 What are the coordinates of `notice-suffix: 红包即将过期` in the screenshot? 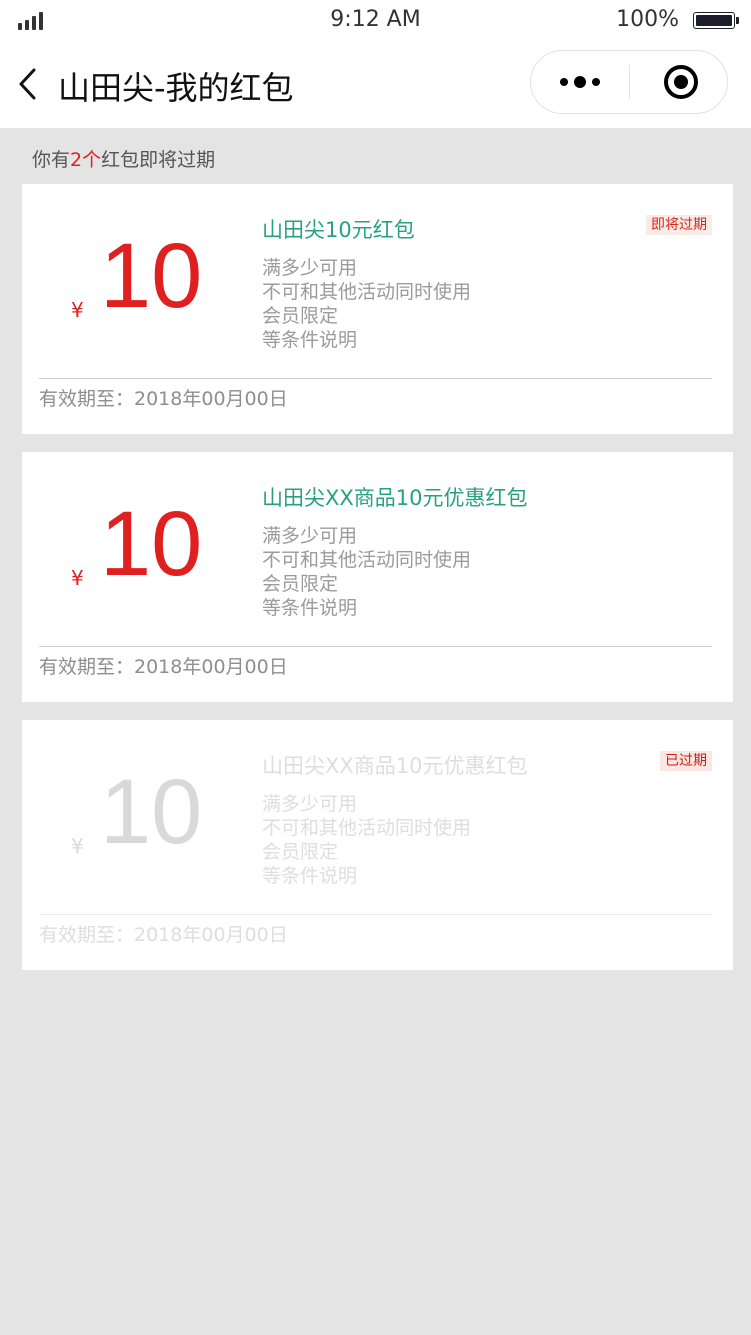 It's located at (158, 160).